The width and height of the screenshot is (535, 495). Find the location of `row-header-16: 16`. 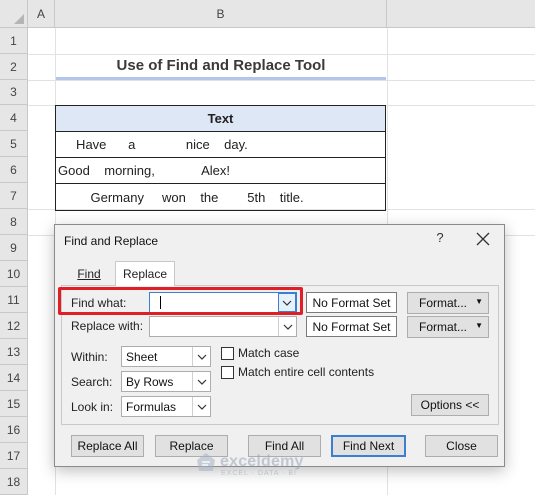

row-header-16: 16 is located at coordinates (14, 430).